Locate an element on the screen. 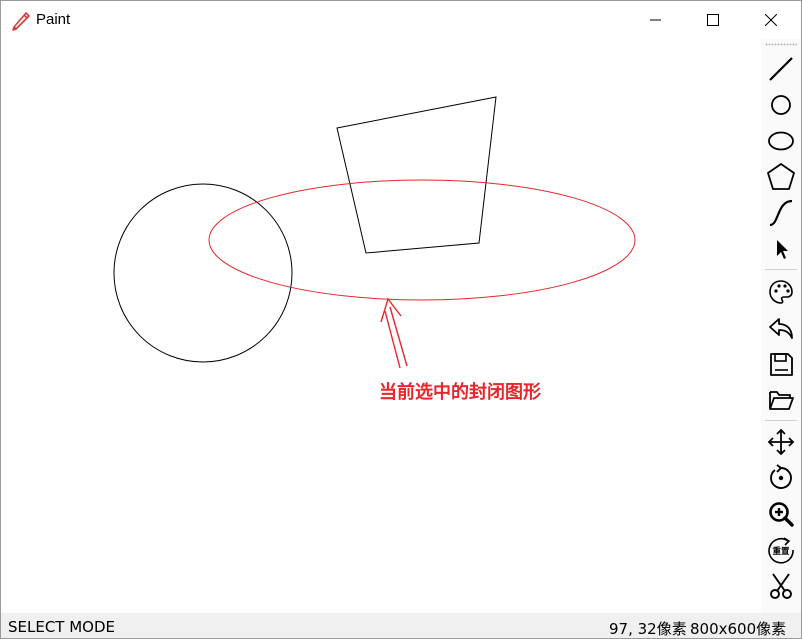  zoom-in-icon is located at coordinates (781, 514).